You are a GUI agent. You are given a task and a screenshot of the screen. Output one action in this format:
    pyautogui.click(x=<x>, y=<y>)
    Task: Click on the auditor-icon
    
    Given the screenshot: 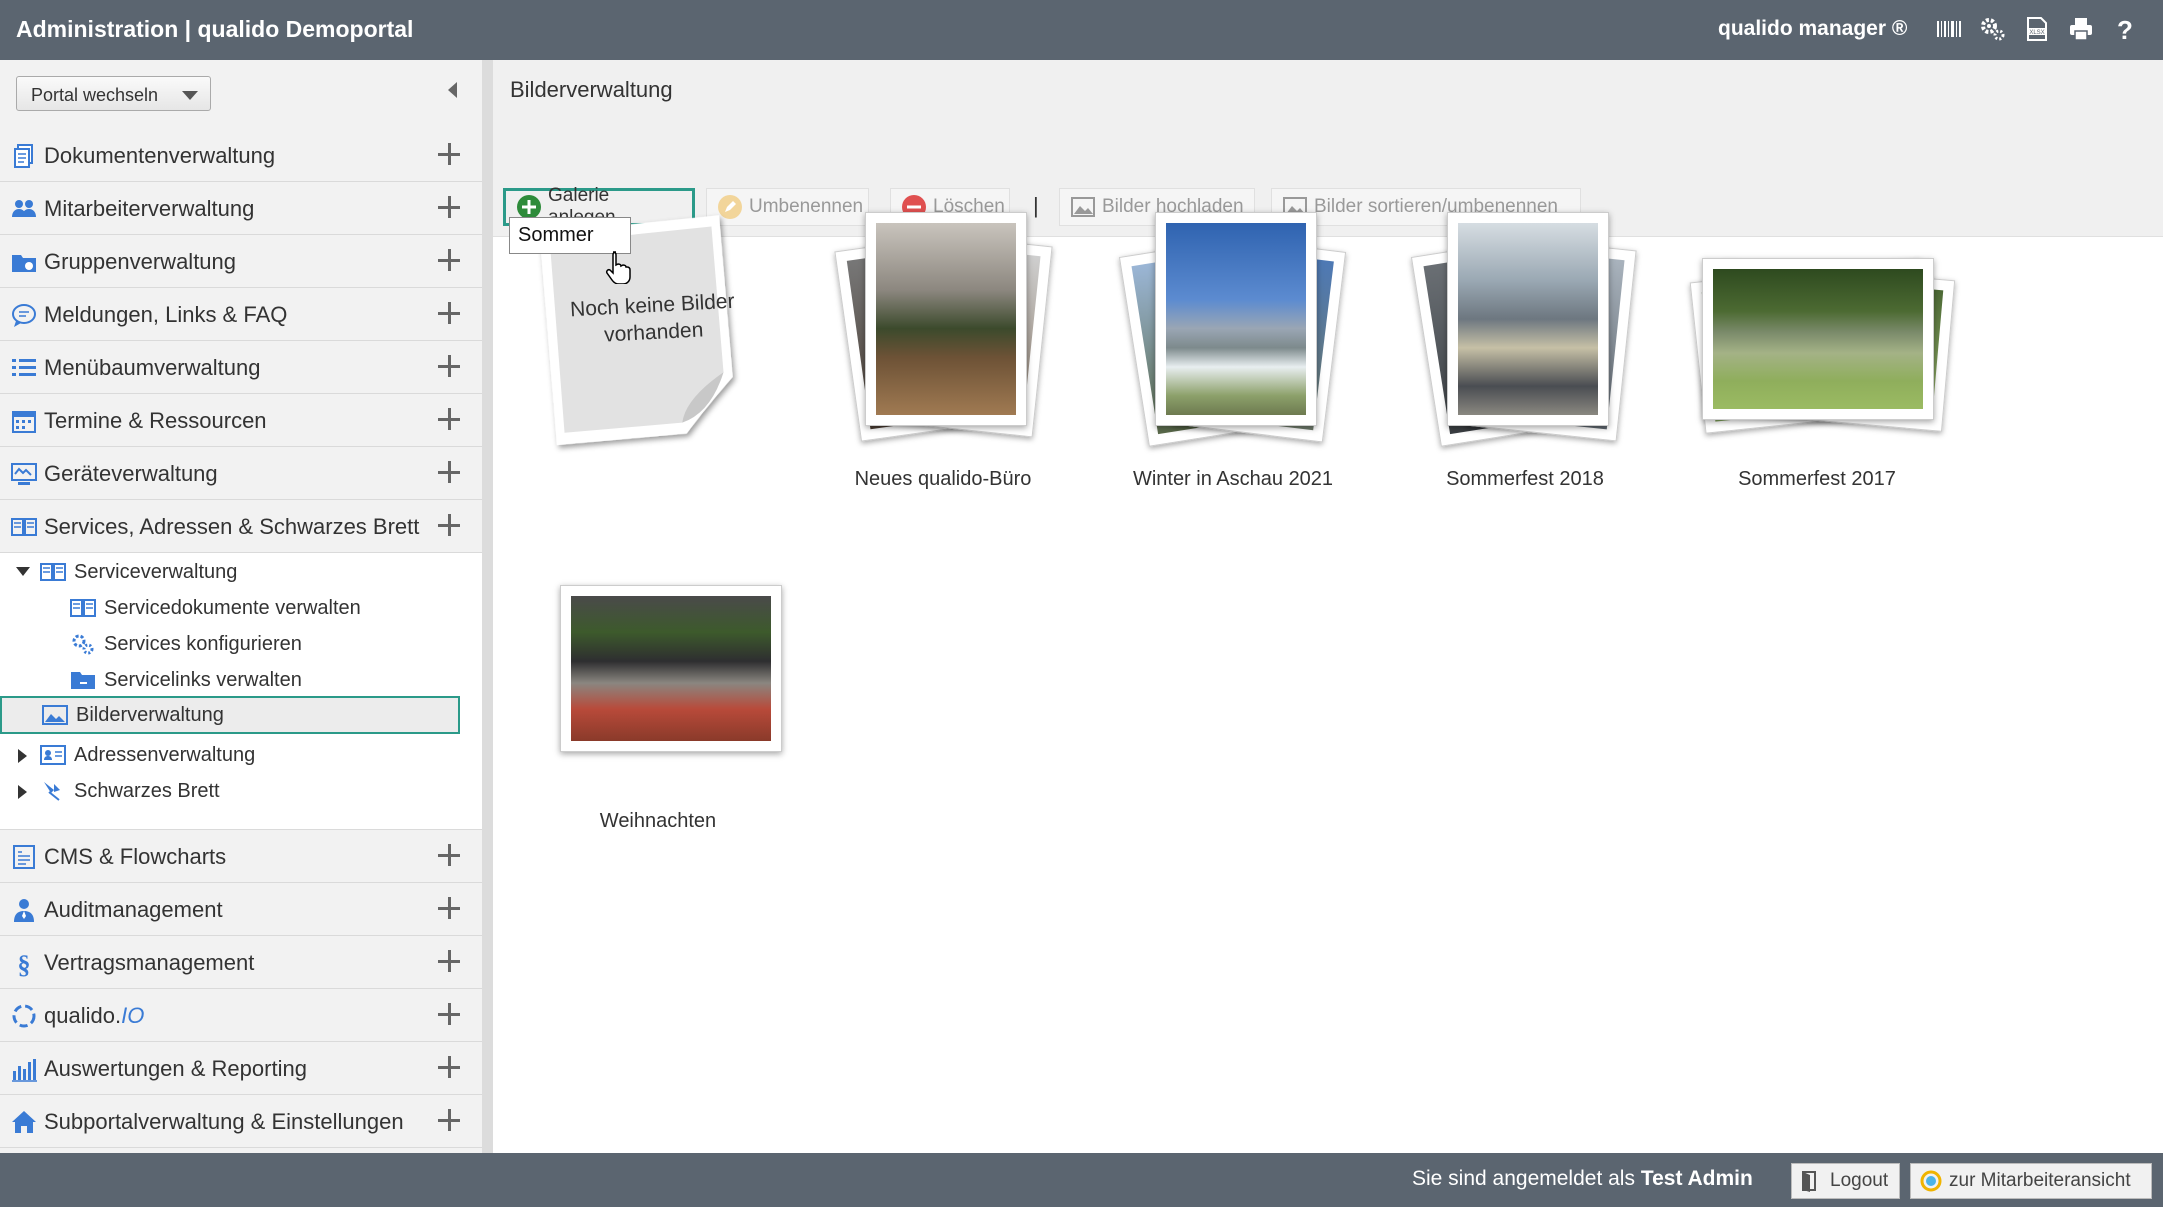 What is the action you would take?
    pyautogui.click(x=24, y=910)
    